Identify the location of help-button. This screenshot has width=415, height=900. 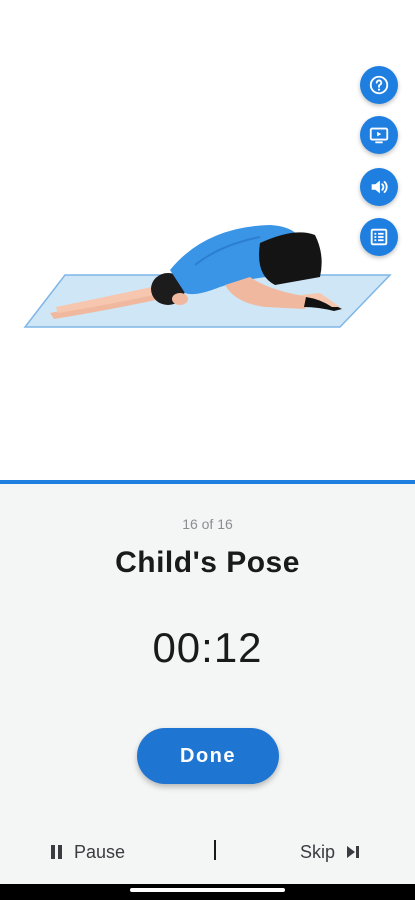
(379, 85).